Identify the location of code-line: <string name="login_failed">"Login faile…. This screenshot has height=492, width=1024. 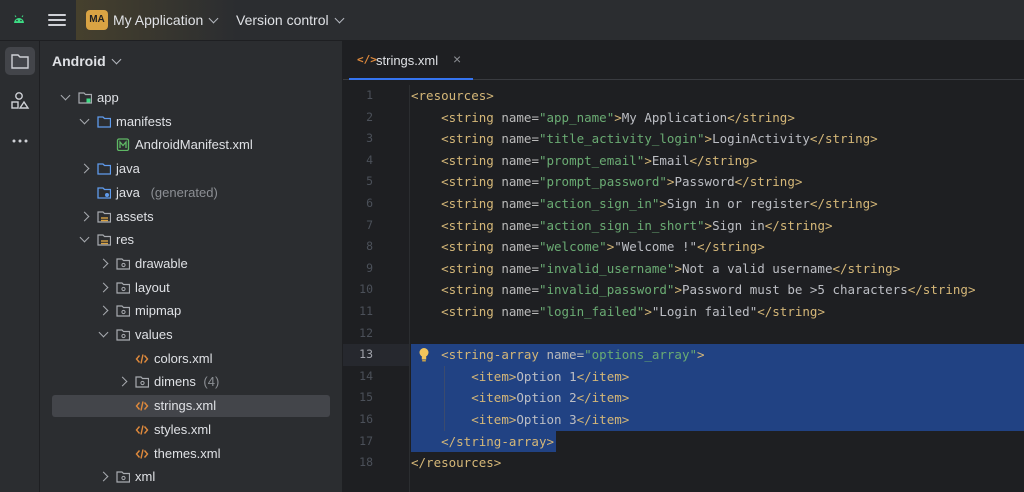
(618, 312).